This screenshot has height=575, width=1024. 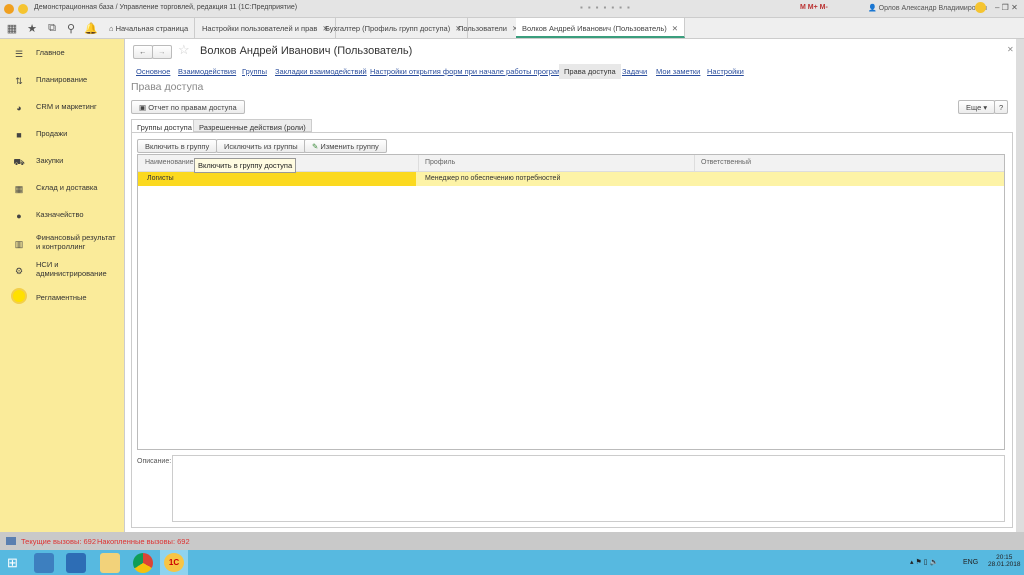 I want to click on chrome-icon, so click(x=143, y=563).